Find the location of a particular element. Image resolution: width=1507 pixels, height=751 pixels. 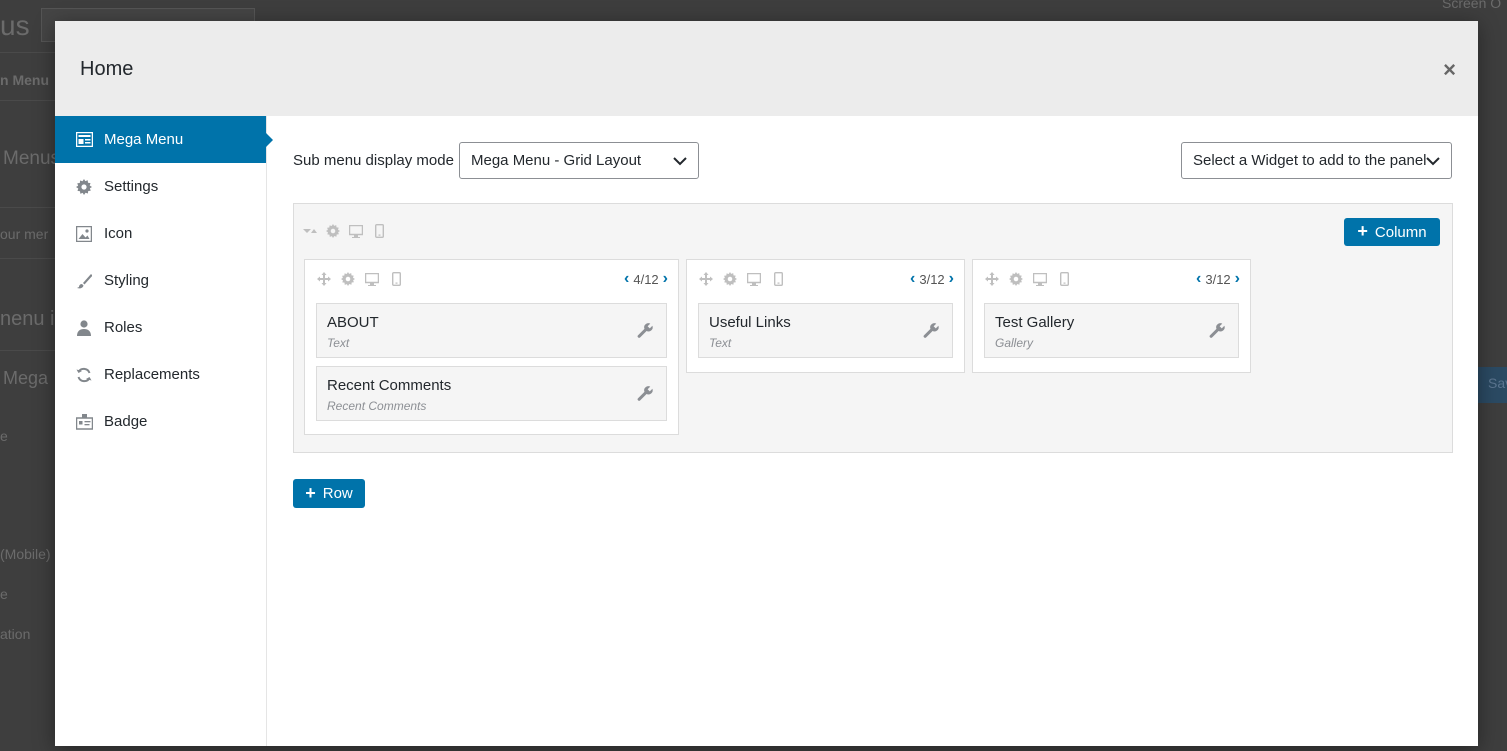

chevron-down-icon is located at coordinates (680, 161).